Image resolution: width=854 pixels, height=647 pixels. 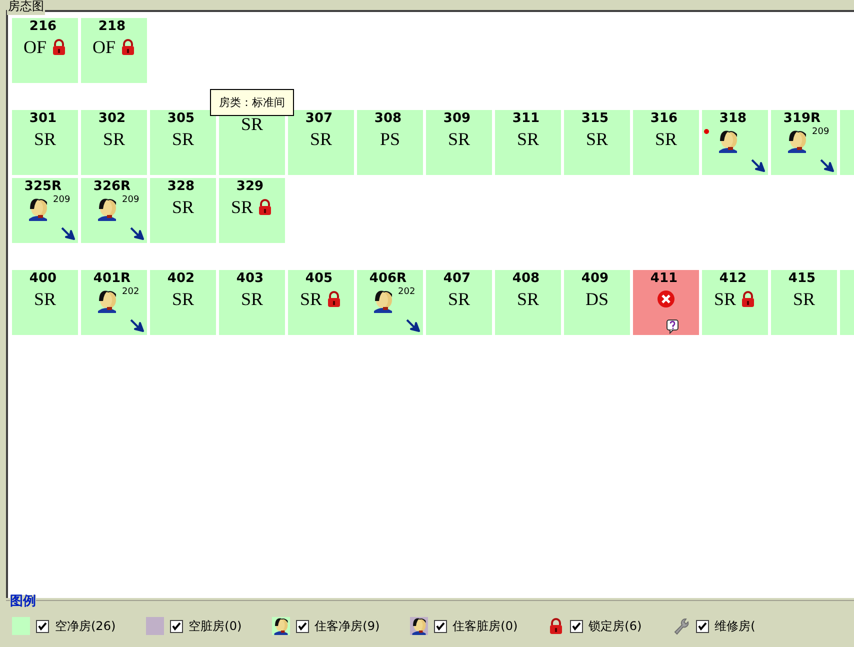 What do you see at coordinates (390, 142) in the screenshot?
I see `room-tile: 308 PS` at bounding box center [390, 142].